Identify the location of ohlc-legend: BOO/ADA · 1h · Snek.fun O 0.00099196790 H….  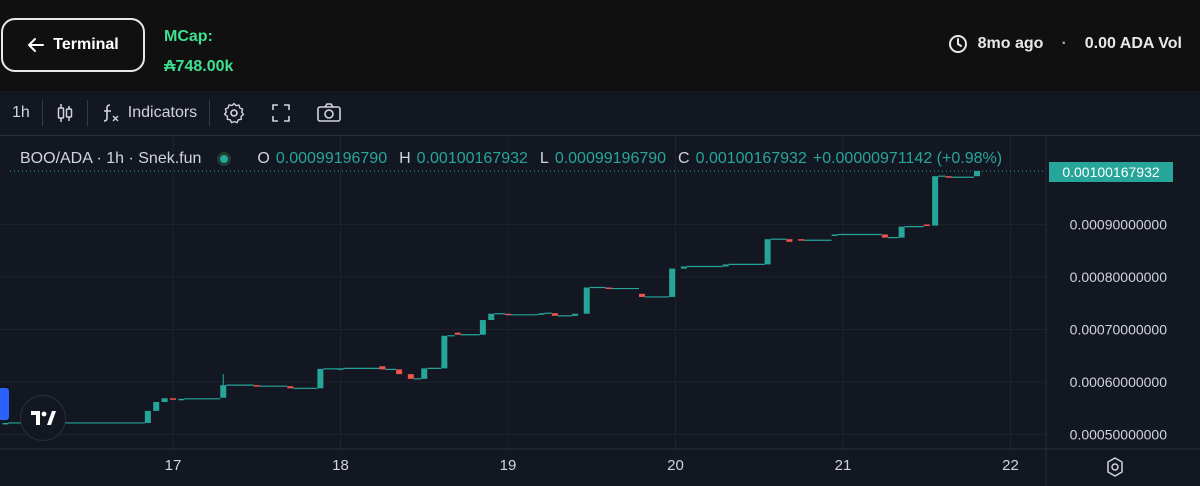
(511, 159).